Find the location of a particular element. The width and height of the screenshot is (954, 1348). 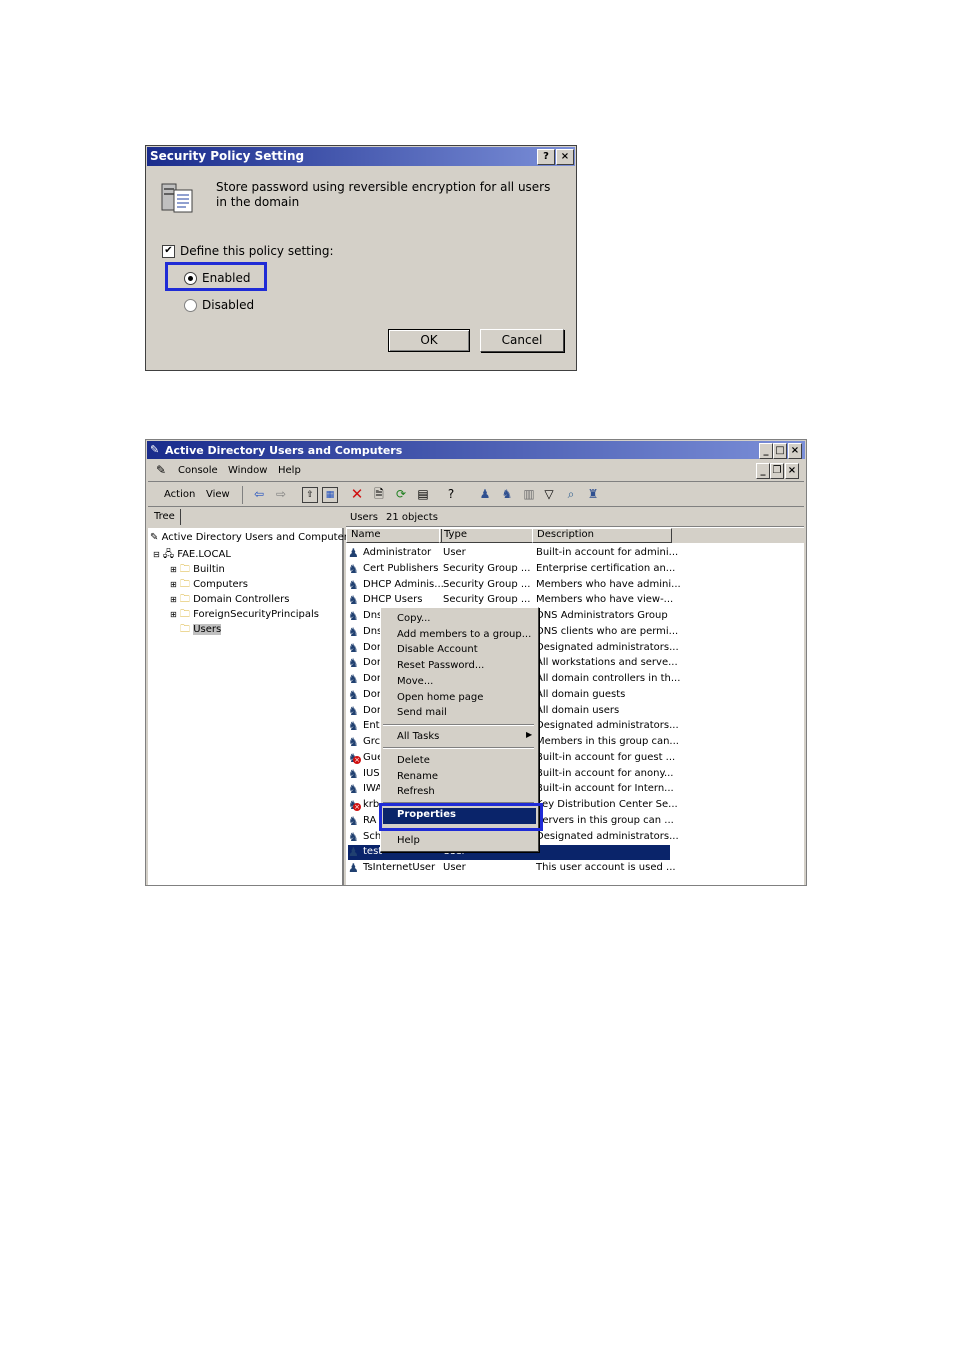

container-name: Users is located at coordinates (364, 517).